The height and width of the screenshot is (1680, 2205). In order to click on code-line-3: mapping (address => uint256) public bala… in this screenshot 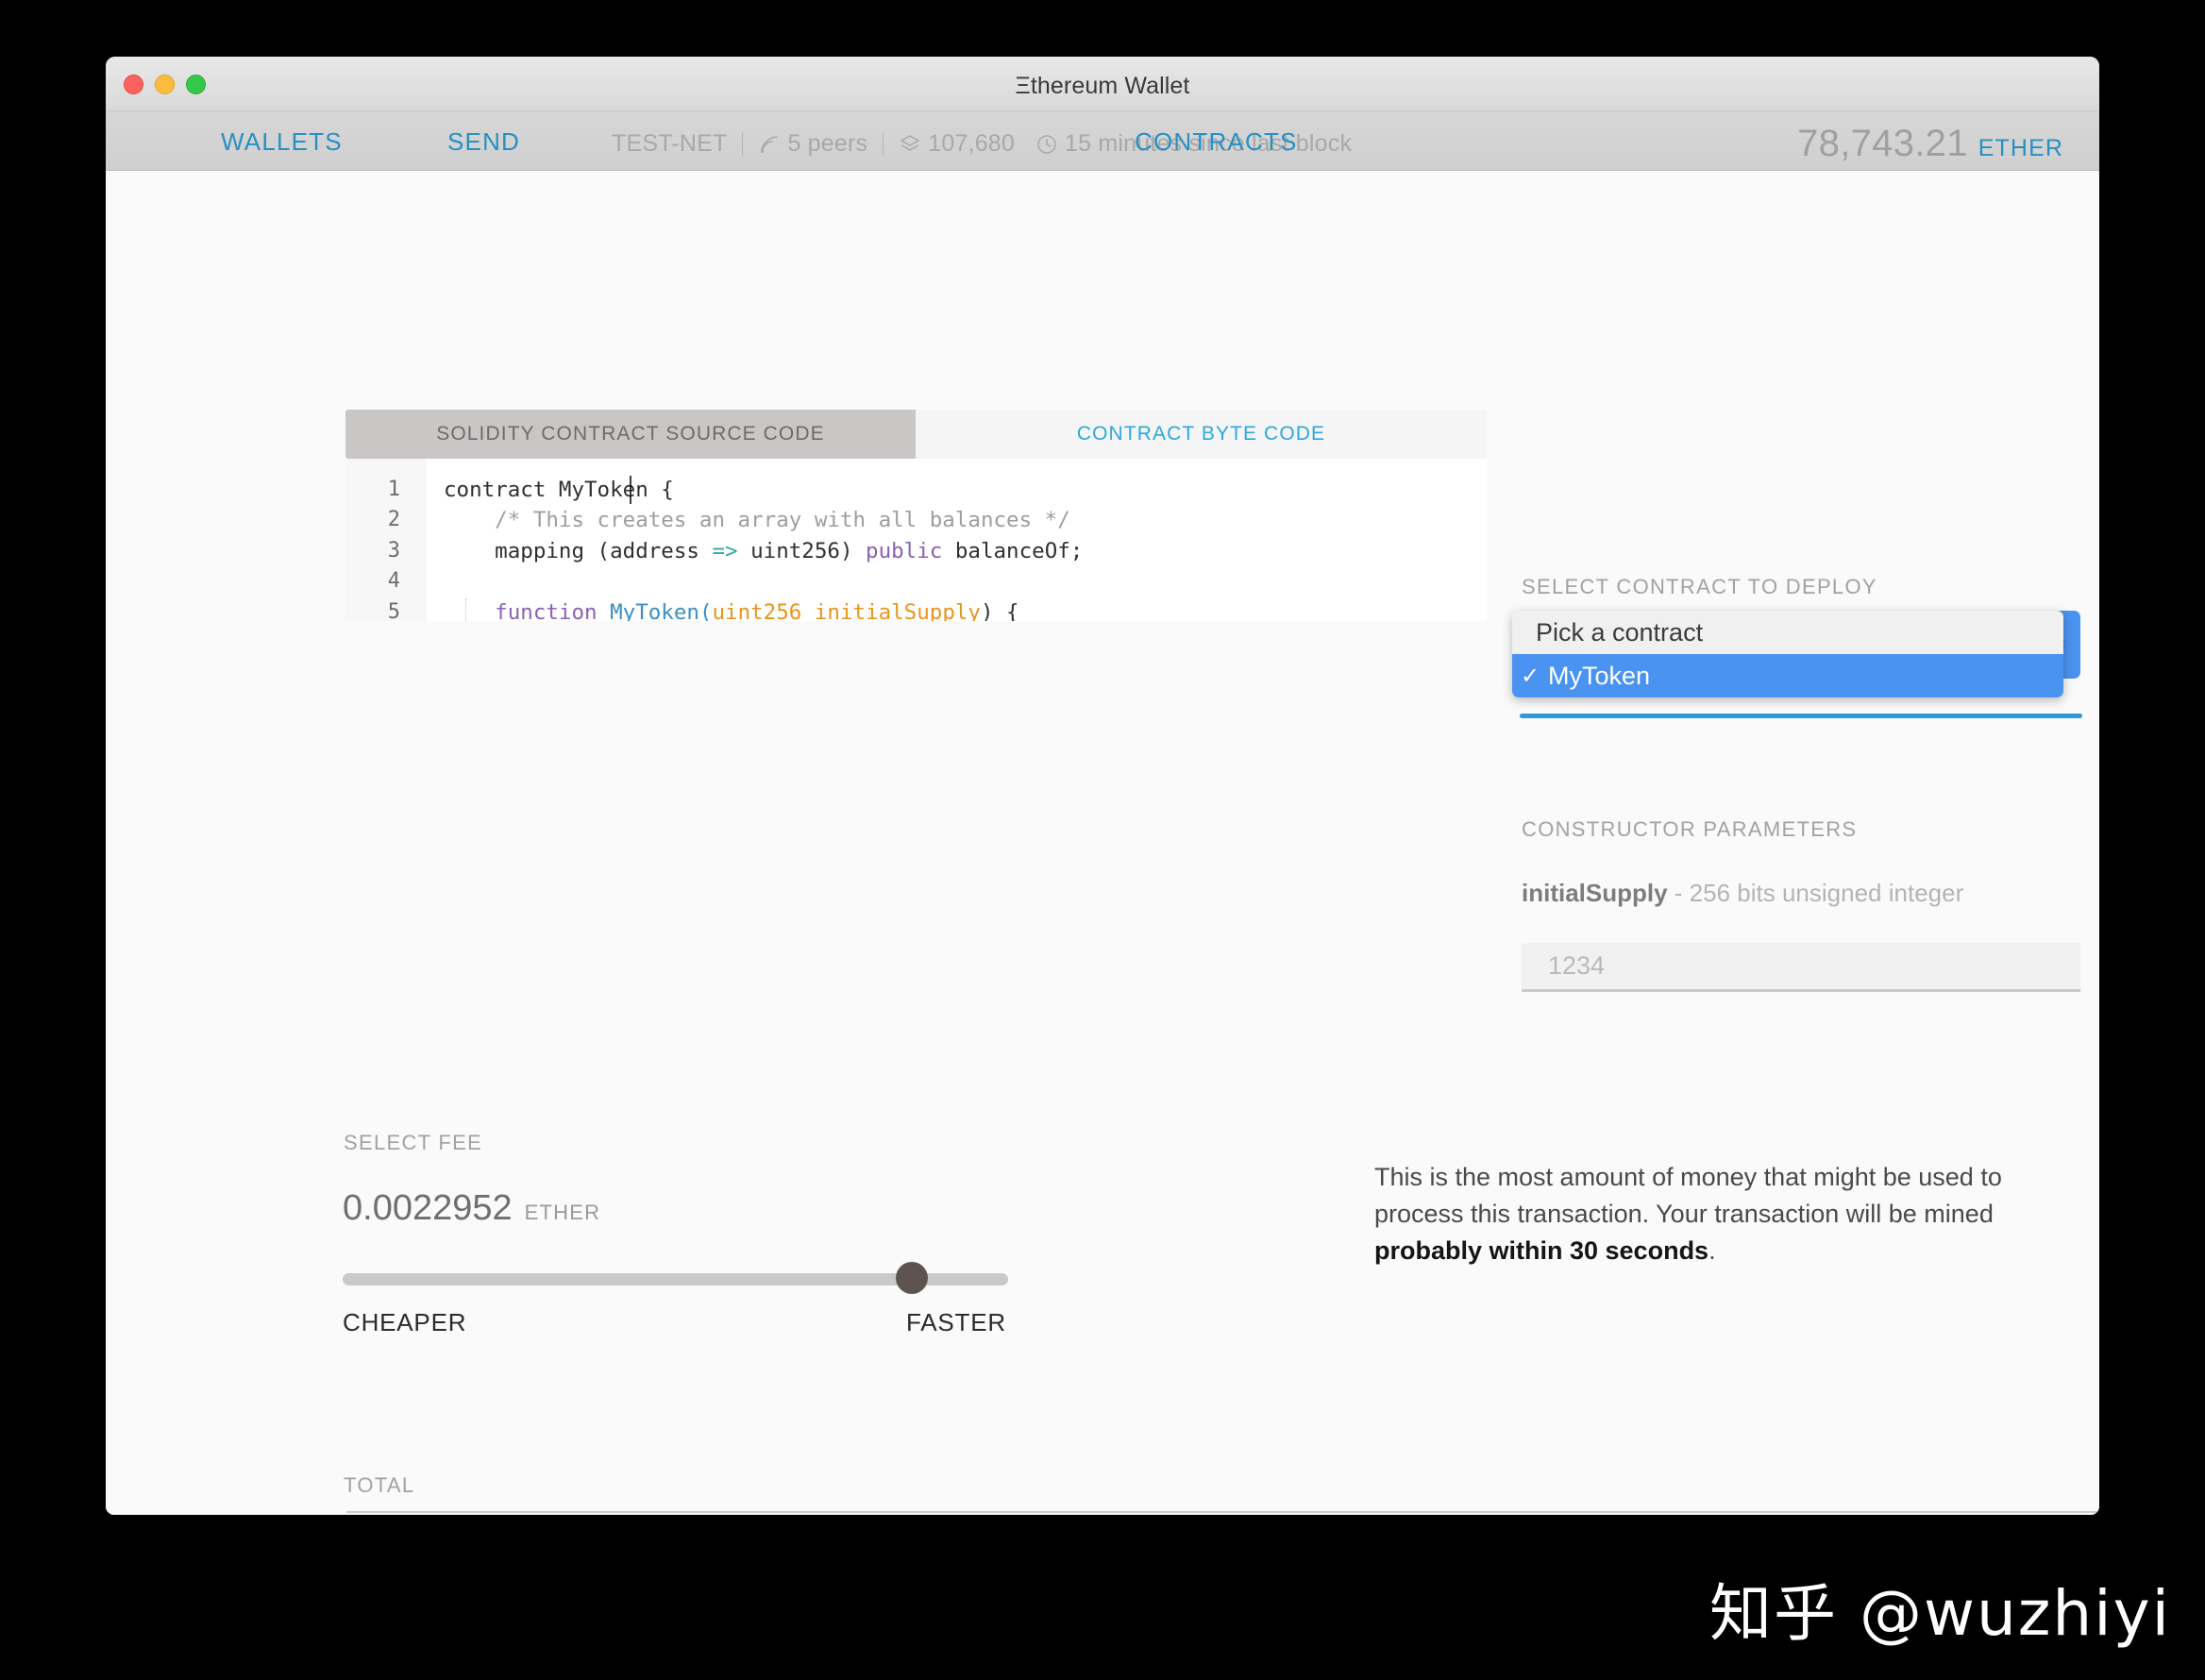, I will do `click(965, 551)`.